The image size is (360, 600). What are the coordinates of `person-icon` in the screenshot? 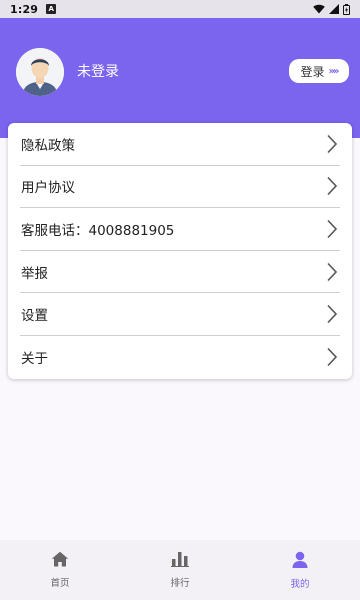 It's located at (300, 559).